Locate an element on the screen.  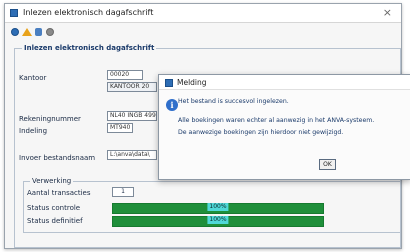
status-definitief-label: Status definitief is located at coordinates (55, 221).